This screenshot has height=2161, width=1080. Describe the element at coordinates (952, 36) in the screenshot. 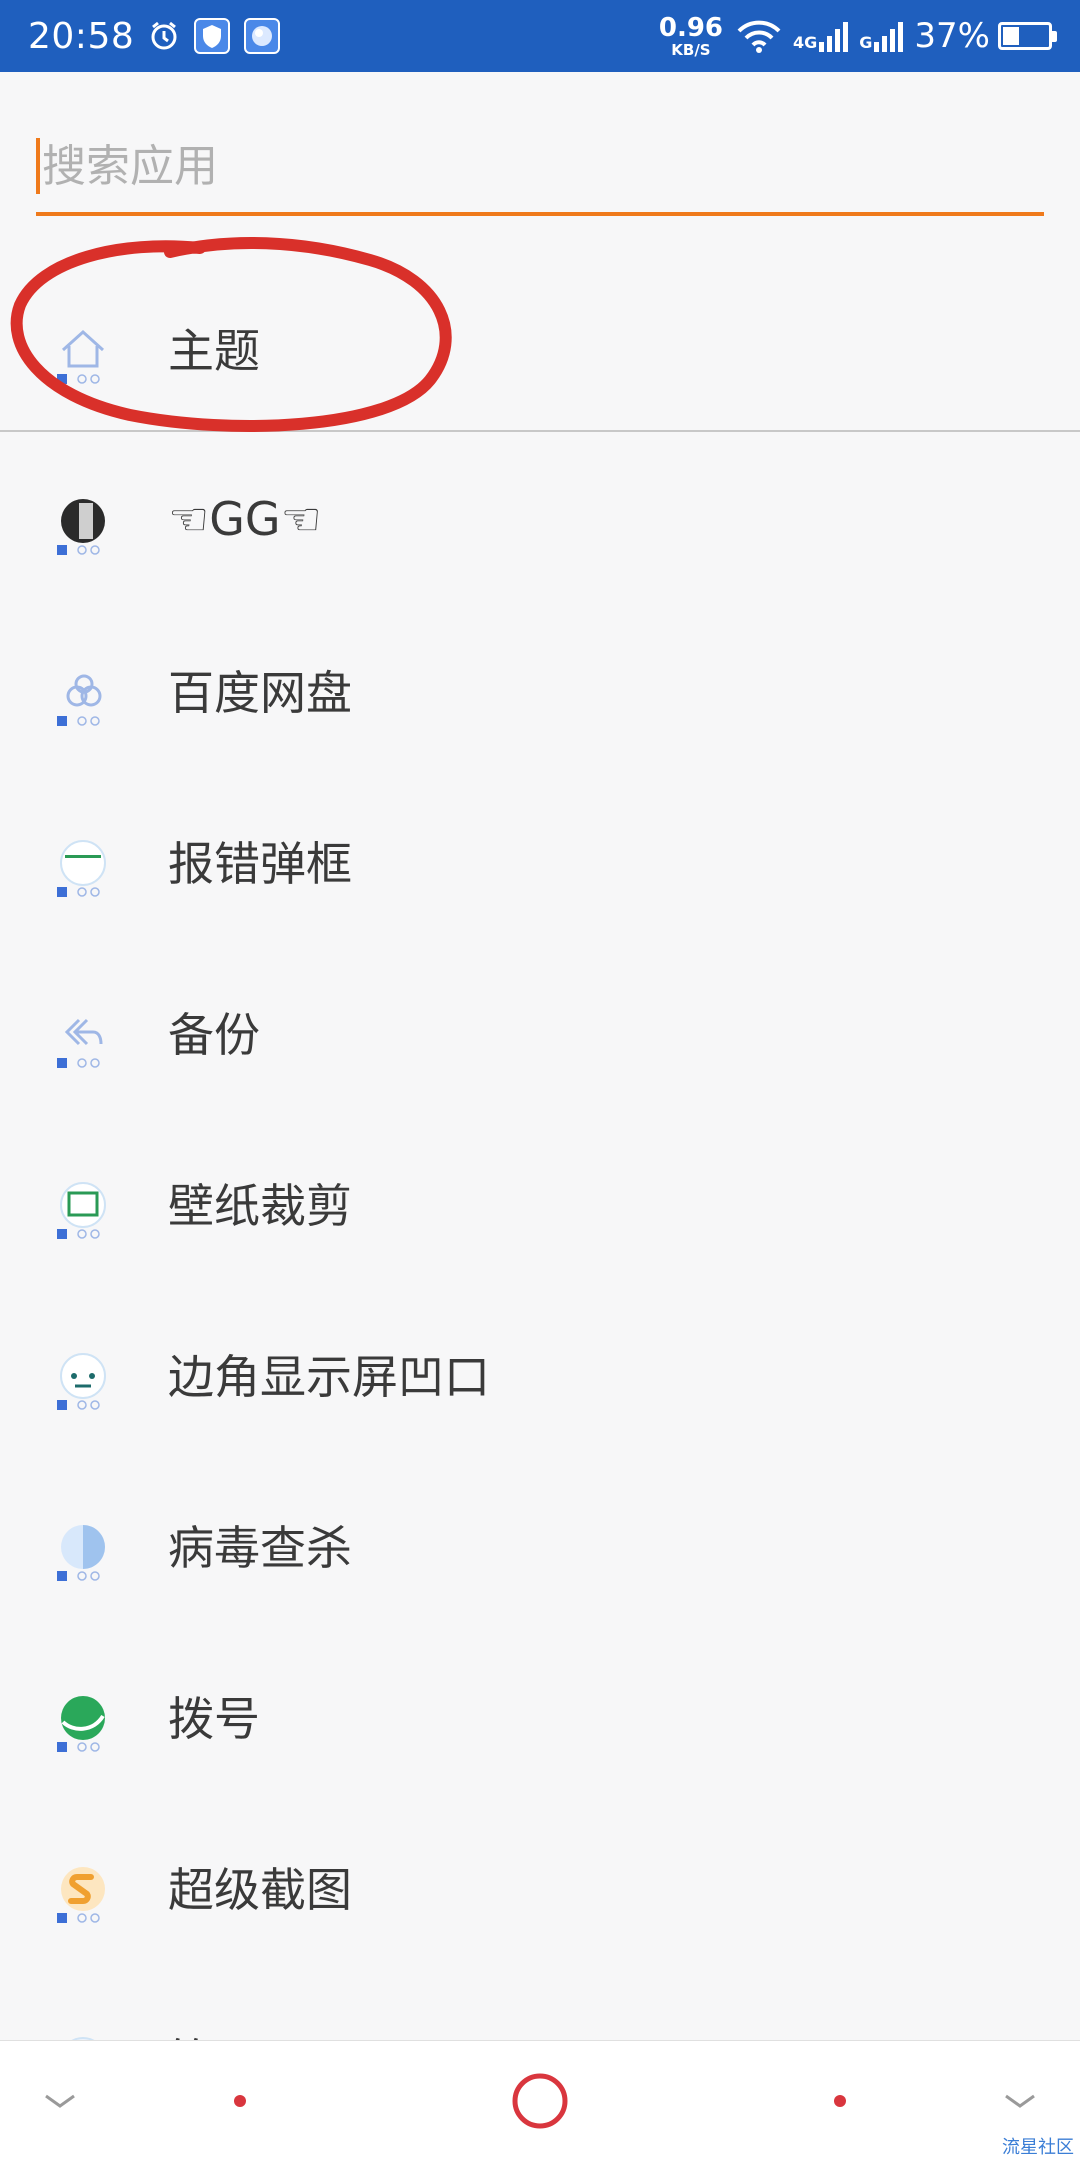

I see `battery-percent: 37%` at that location.